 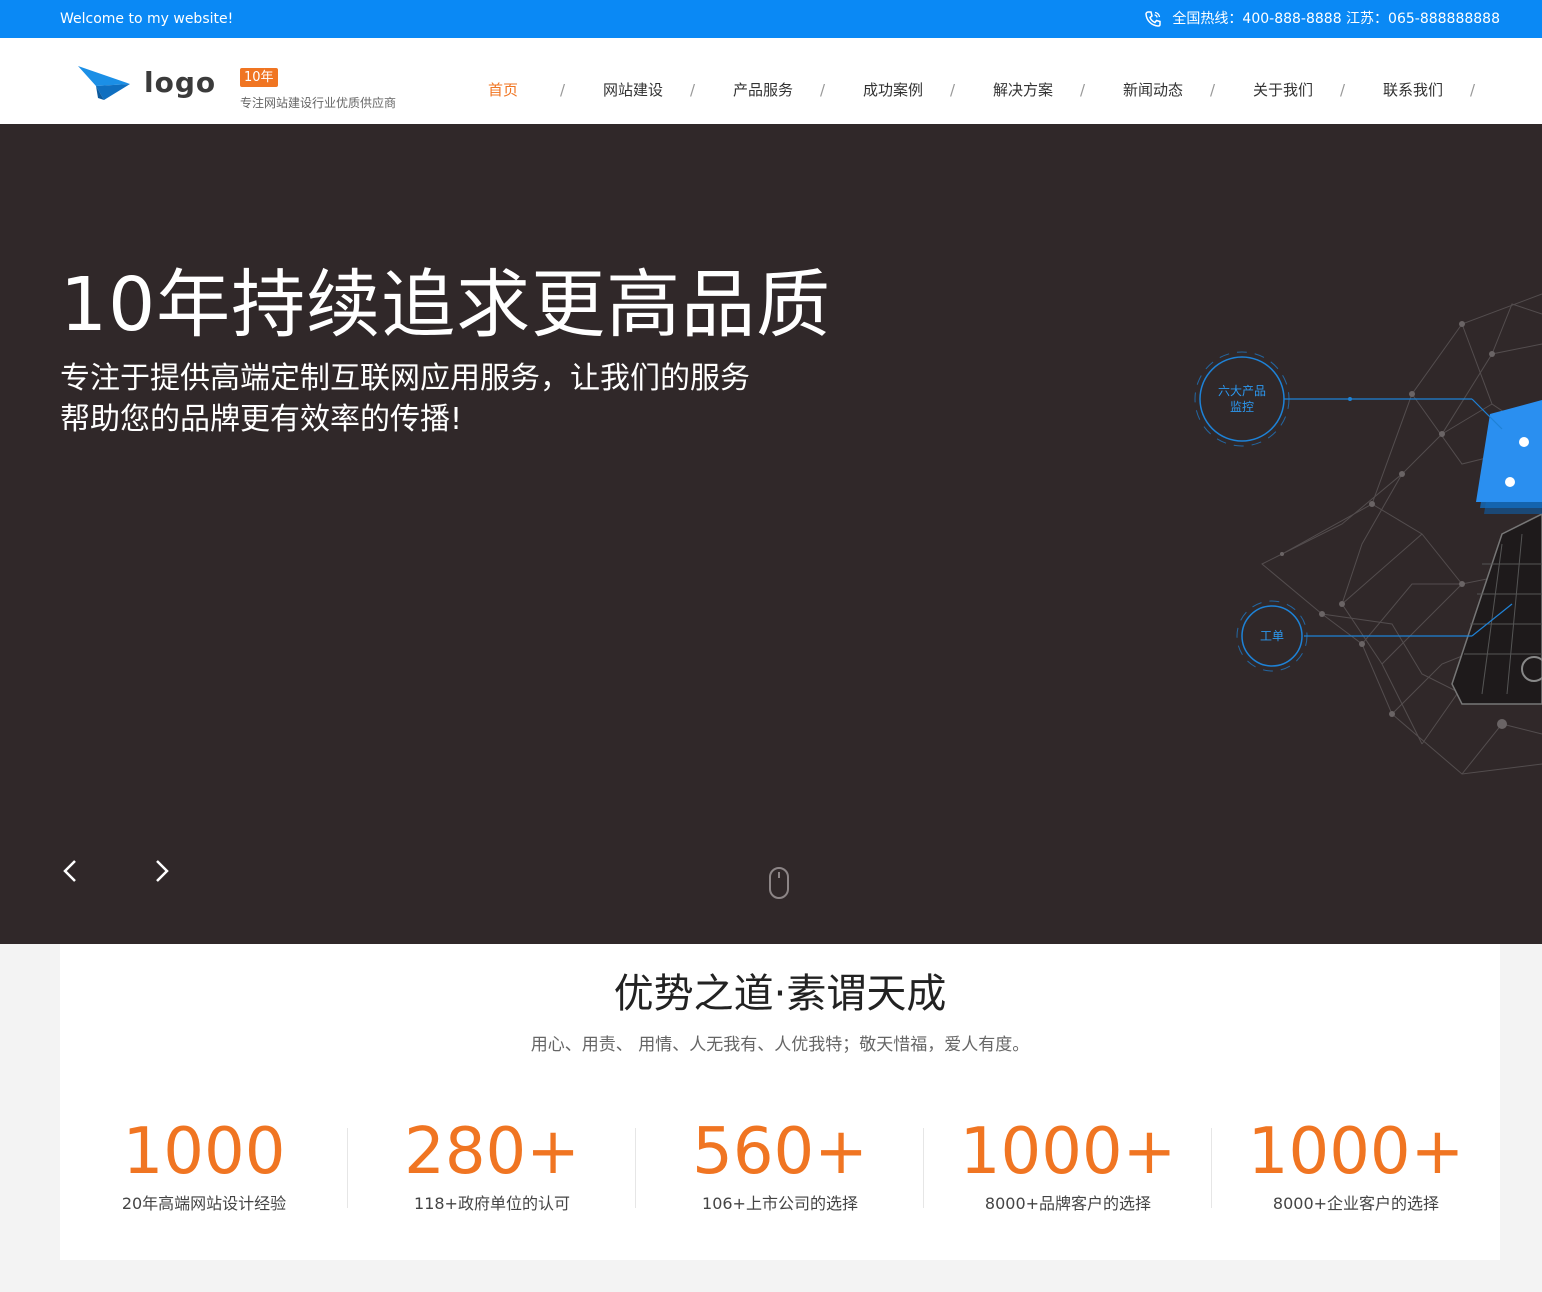 I want to click on stat-label: 8000+品牌客户的选择, so click(x=1068, y=1203).